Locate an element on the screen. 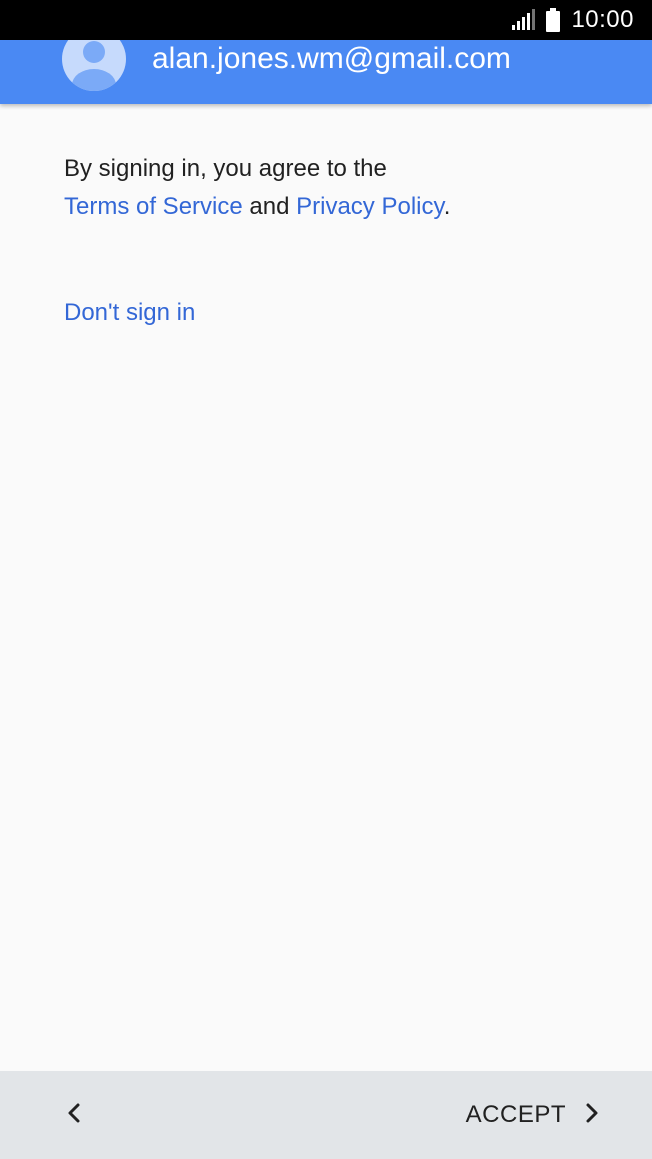 The width and height of the screenshot is (652, 1159). period-text: . is located at coordinates (447, 206).